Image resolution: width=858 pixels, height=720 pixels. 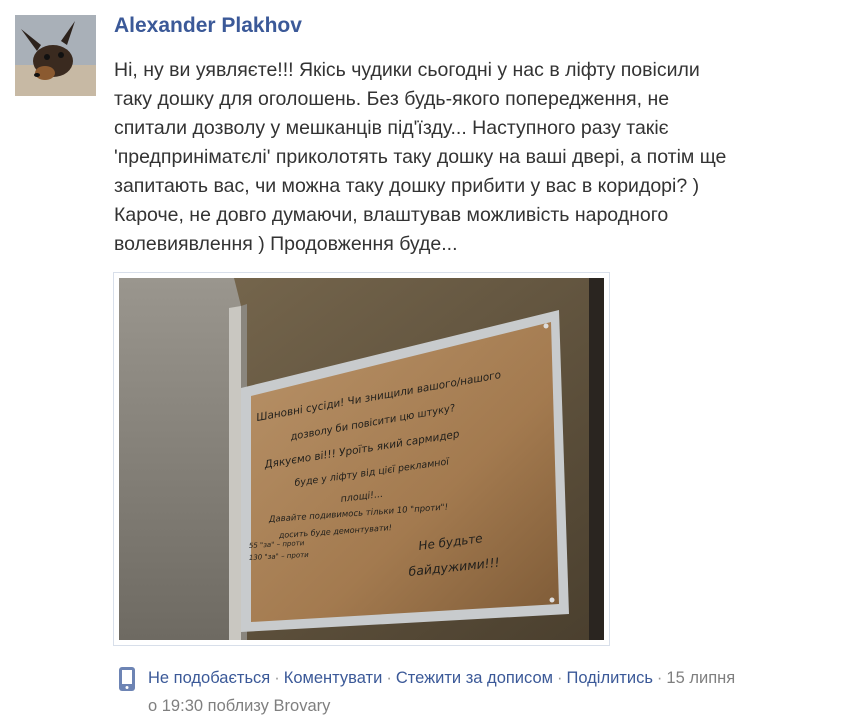 What do you see at coordinates (474, 678) in the screenshot?
I see `follow-post-link: Стежити за дописом` at bounding box center [474, 678].